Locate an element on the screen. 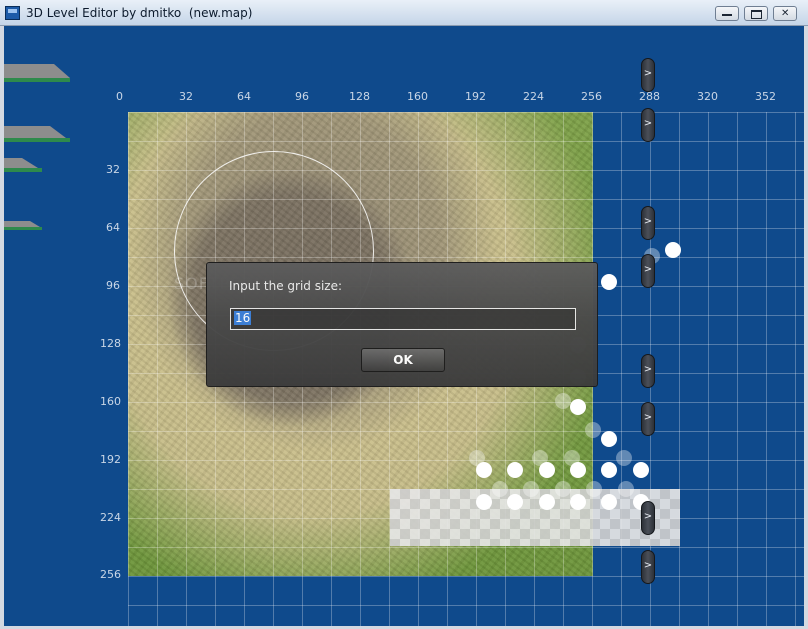 This screenshot has width=808, height=629. ok-button: OK is located at coordinates (403, 360).